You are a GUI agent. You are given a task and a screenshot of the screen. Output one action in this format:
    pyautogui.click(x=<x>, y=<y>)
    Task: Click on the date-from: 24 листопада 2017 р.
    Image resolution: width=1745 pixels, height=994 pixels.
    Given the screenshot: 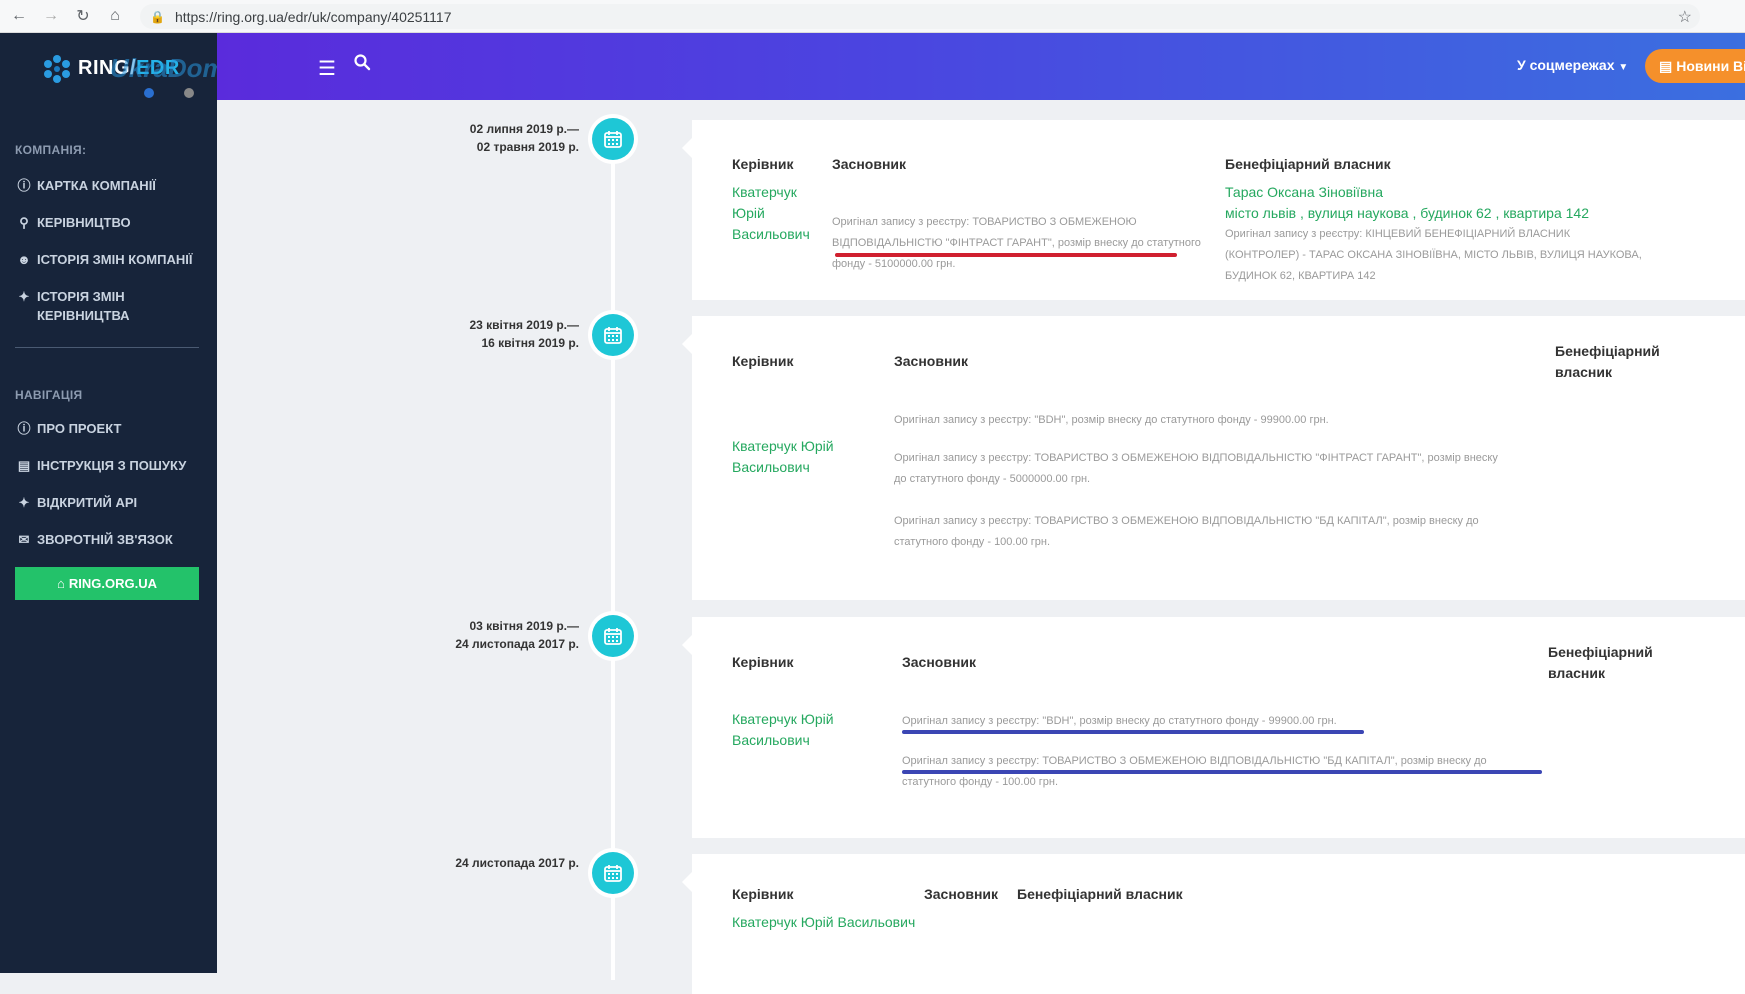 What is the action you would take?
    pyautogui.click(x=517, y=863)
    